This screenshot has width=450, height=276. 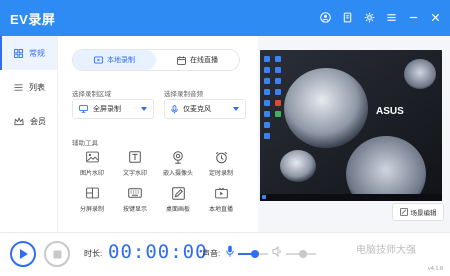 I want to click on split-screen-icon, so click(x=92, y=193).